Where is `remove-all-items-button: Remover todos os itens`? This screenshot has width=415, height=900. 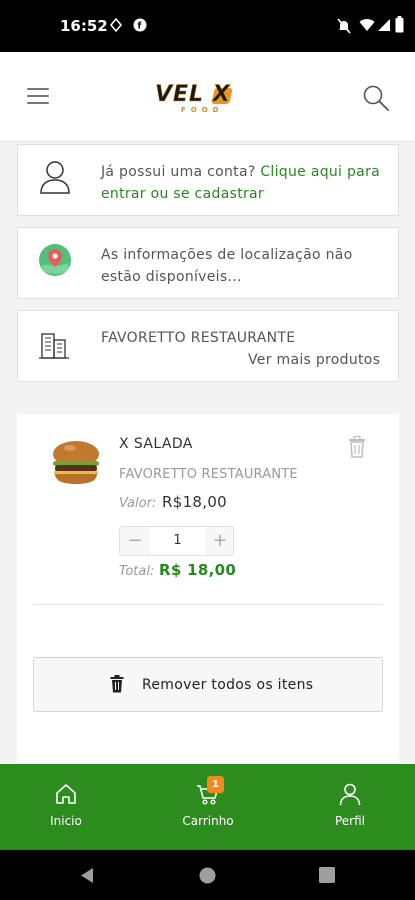 remove-all-items-button: Remover todos os itens is located at coordinates (208, 684).